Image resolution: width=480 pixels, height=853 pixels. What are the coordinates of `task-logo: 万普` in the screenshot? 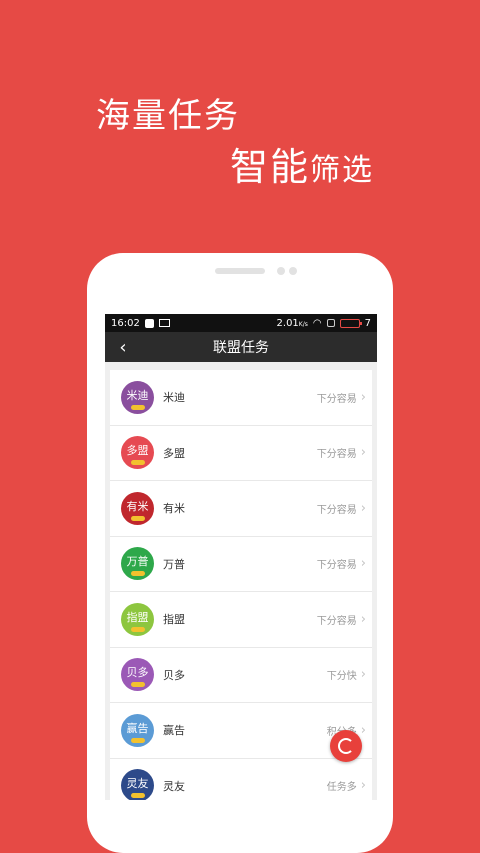 It's located at (137, 564).